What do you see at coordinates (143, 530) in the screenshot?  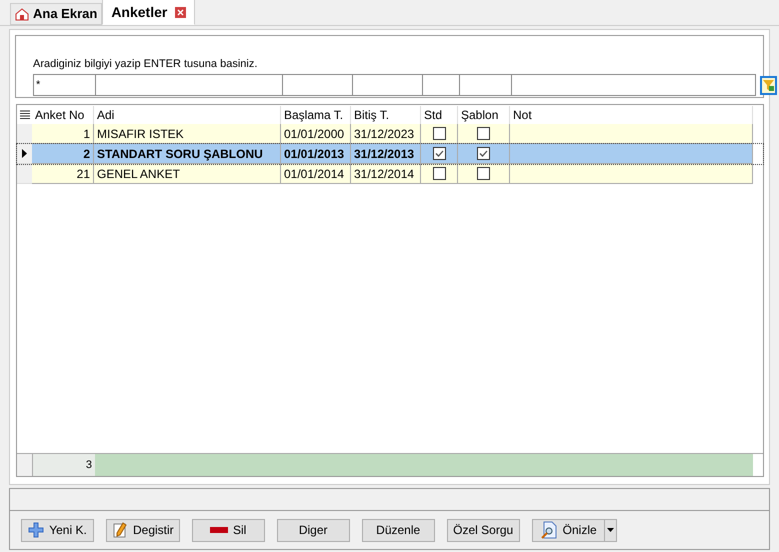 I see `toolbar-button: Degistir` at bounding box center [143, 530].